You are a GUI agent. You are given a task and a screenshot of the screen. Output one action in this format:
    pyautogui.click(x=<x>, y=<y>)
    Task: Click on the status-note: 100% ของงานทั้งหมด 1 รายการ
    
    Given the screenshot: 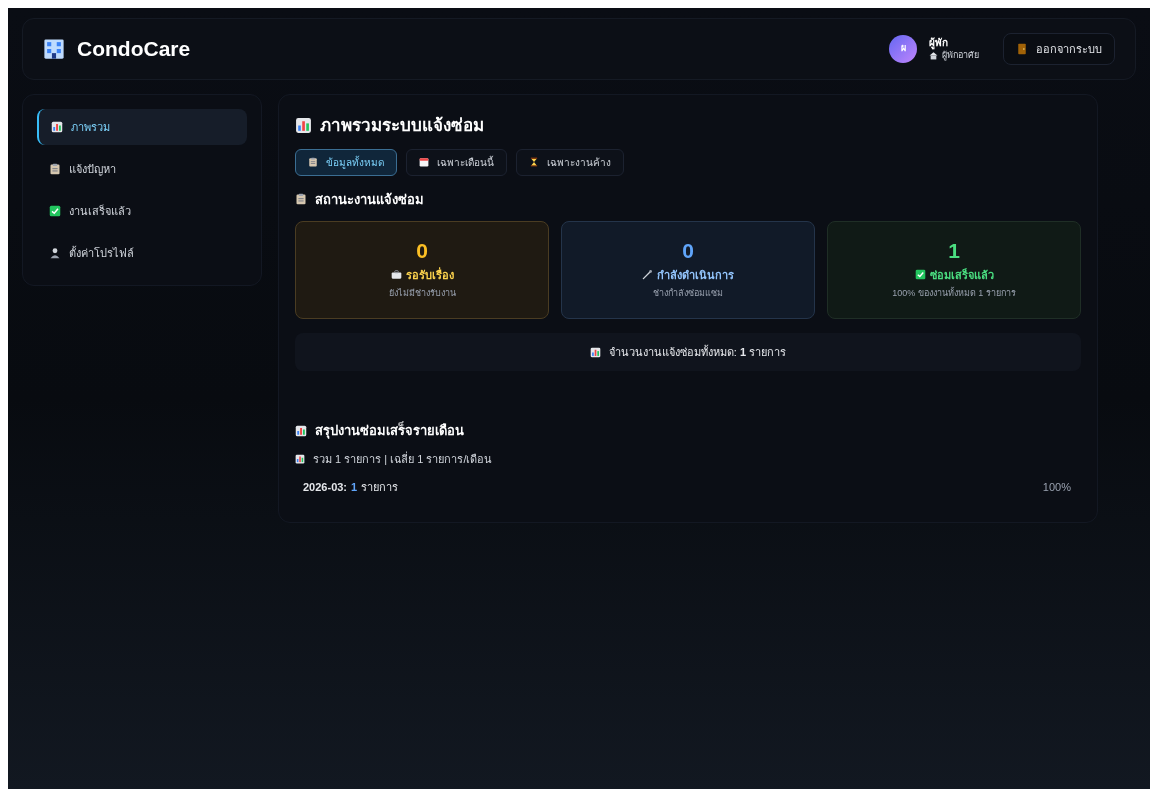 What is the action you would take?
    pyautogui.click(x=954, y=293)
    